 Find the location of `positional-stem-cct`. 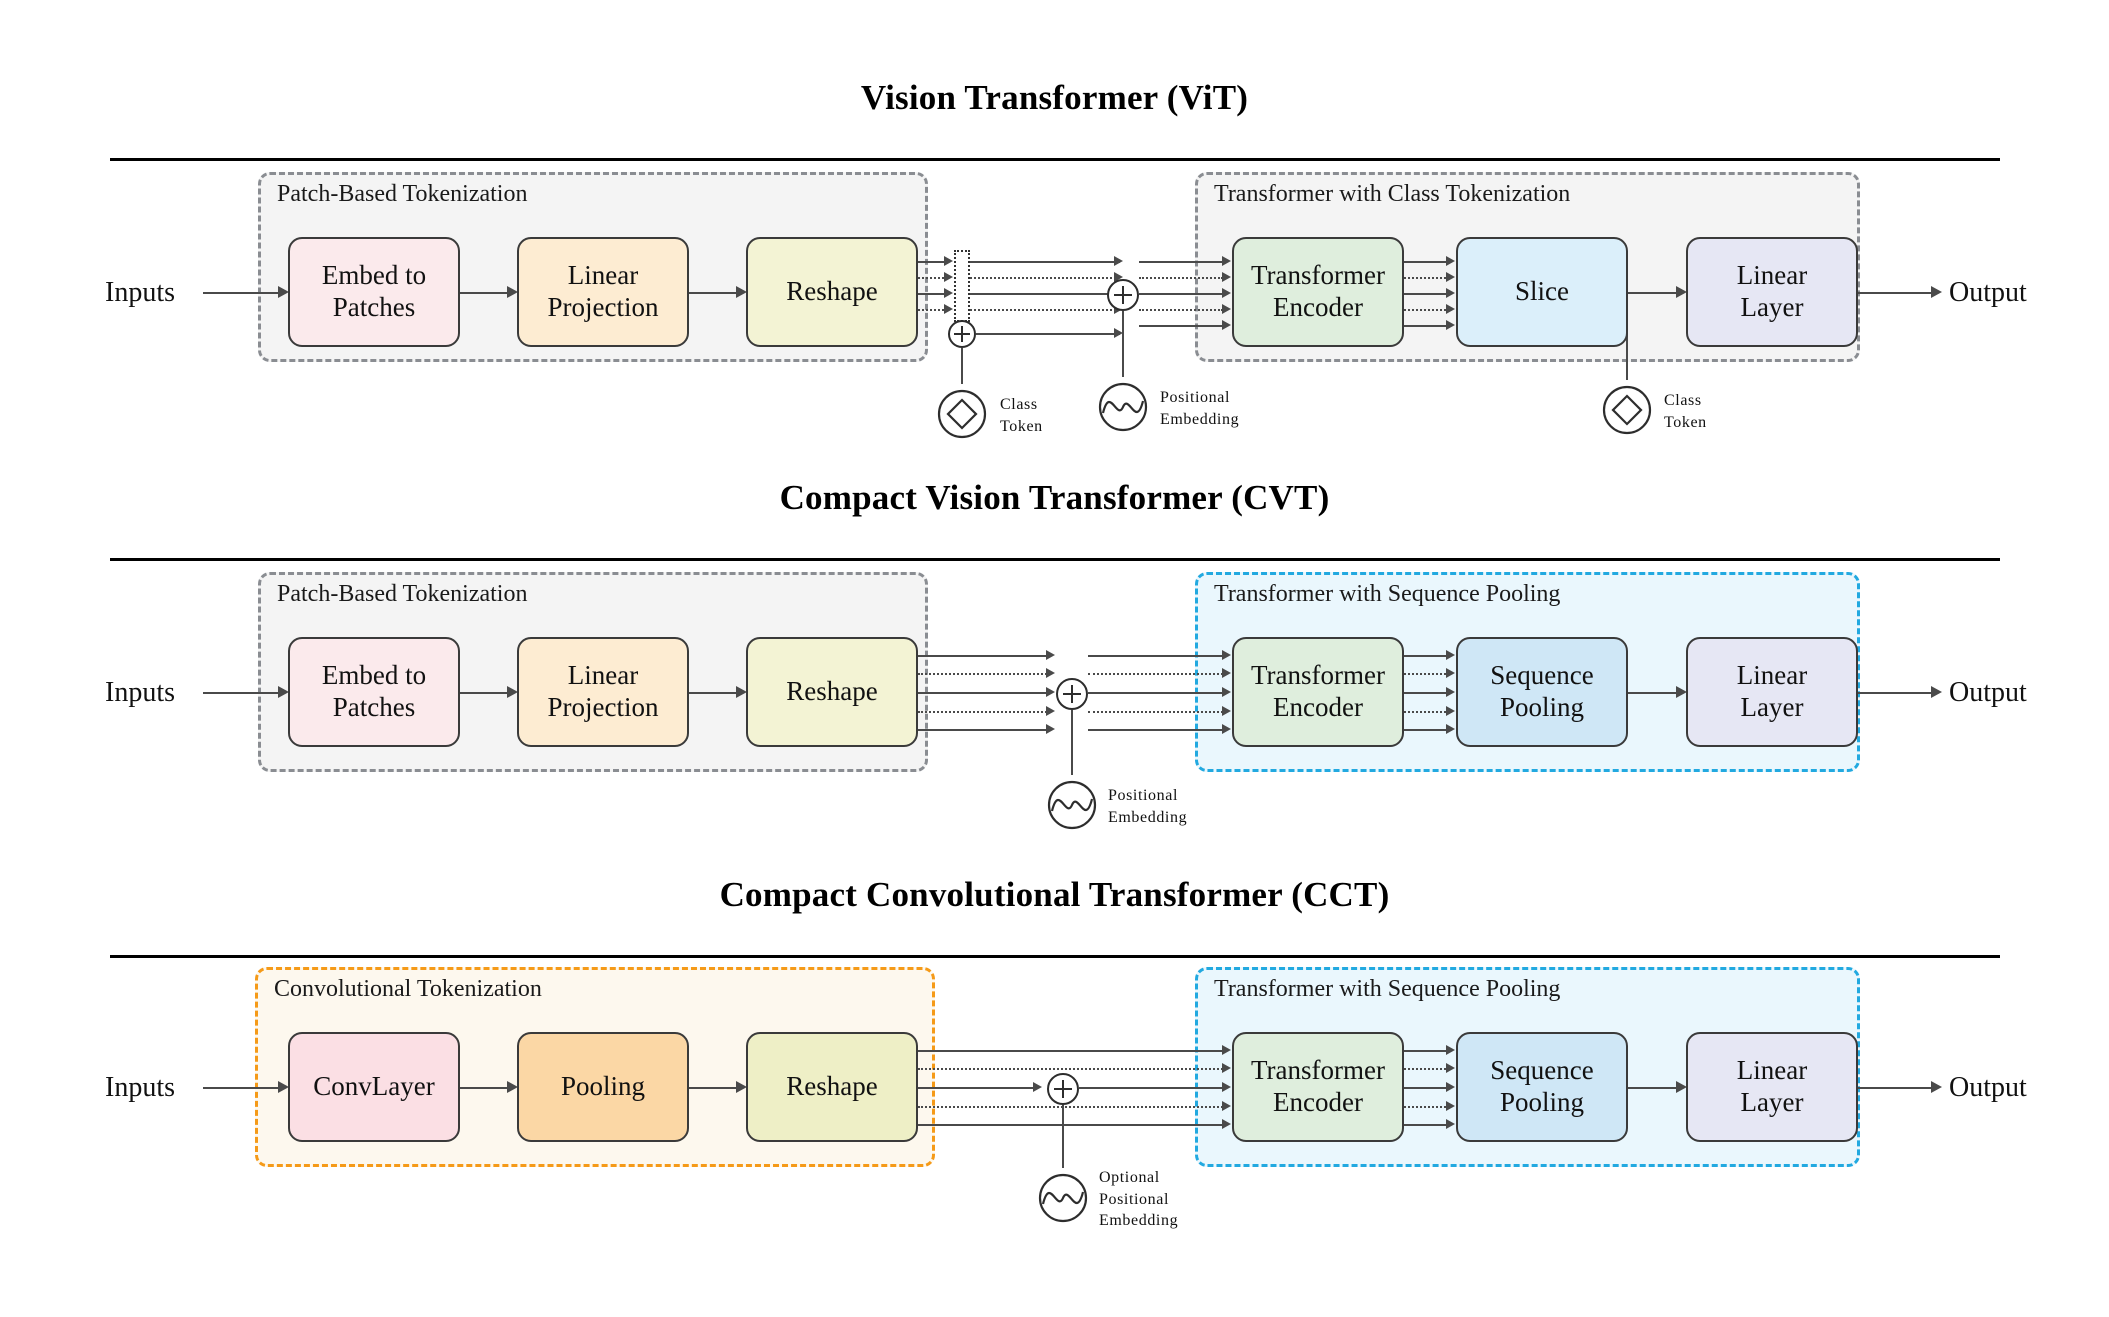

positional-stem-cct is located at coordinates (1063, 1136).